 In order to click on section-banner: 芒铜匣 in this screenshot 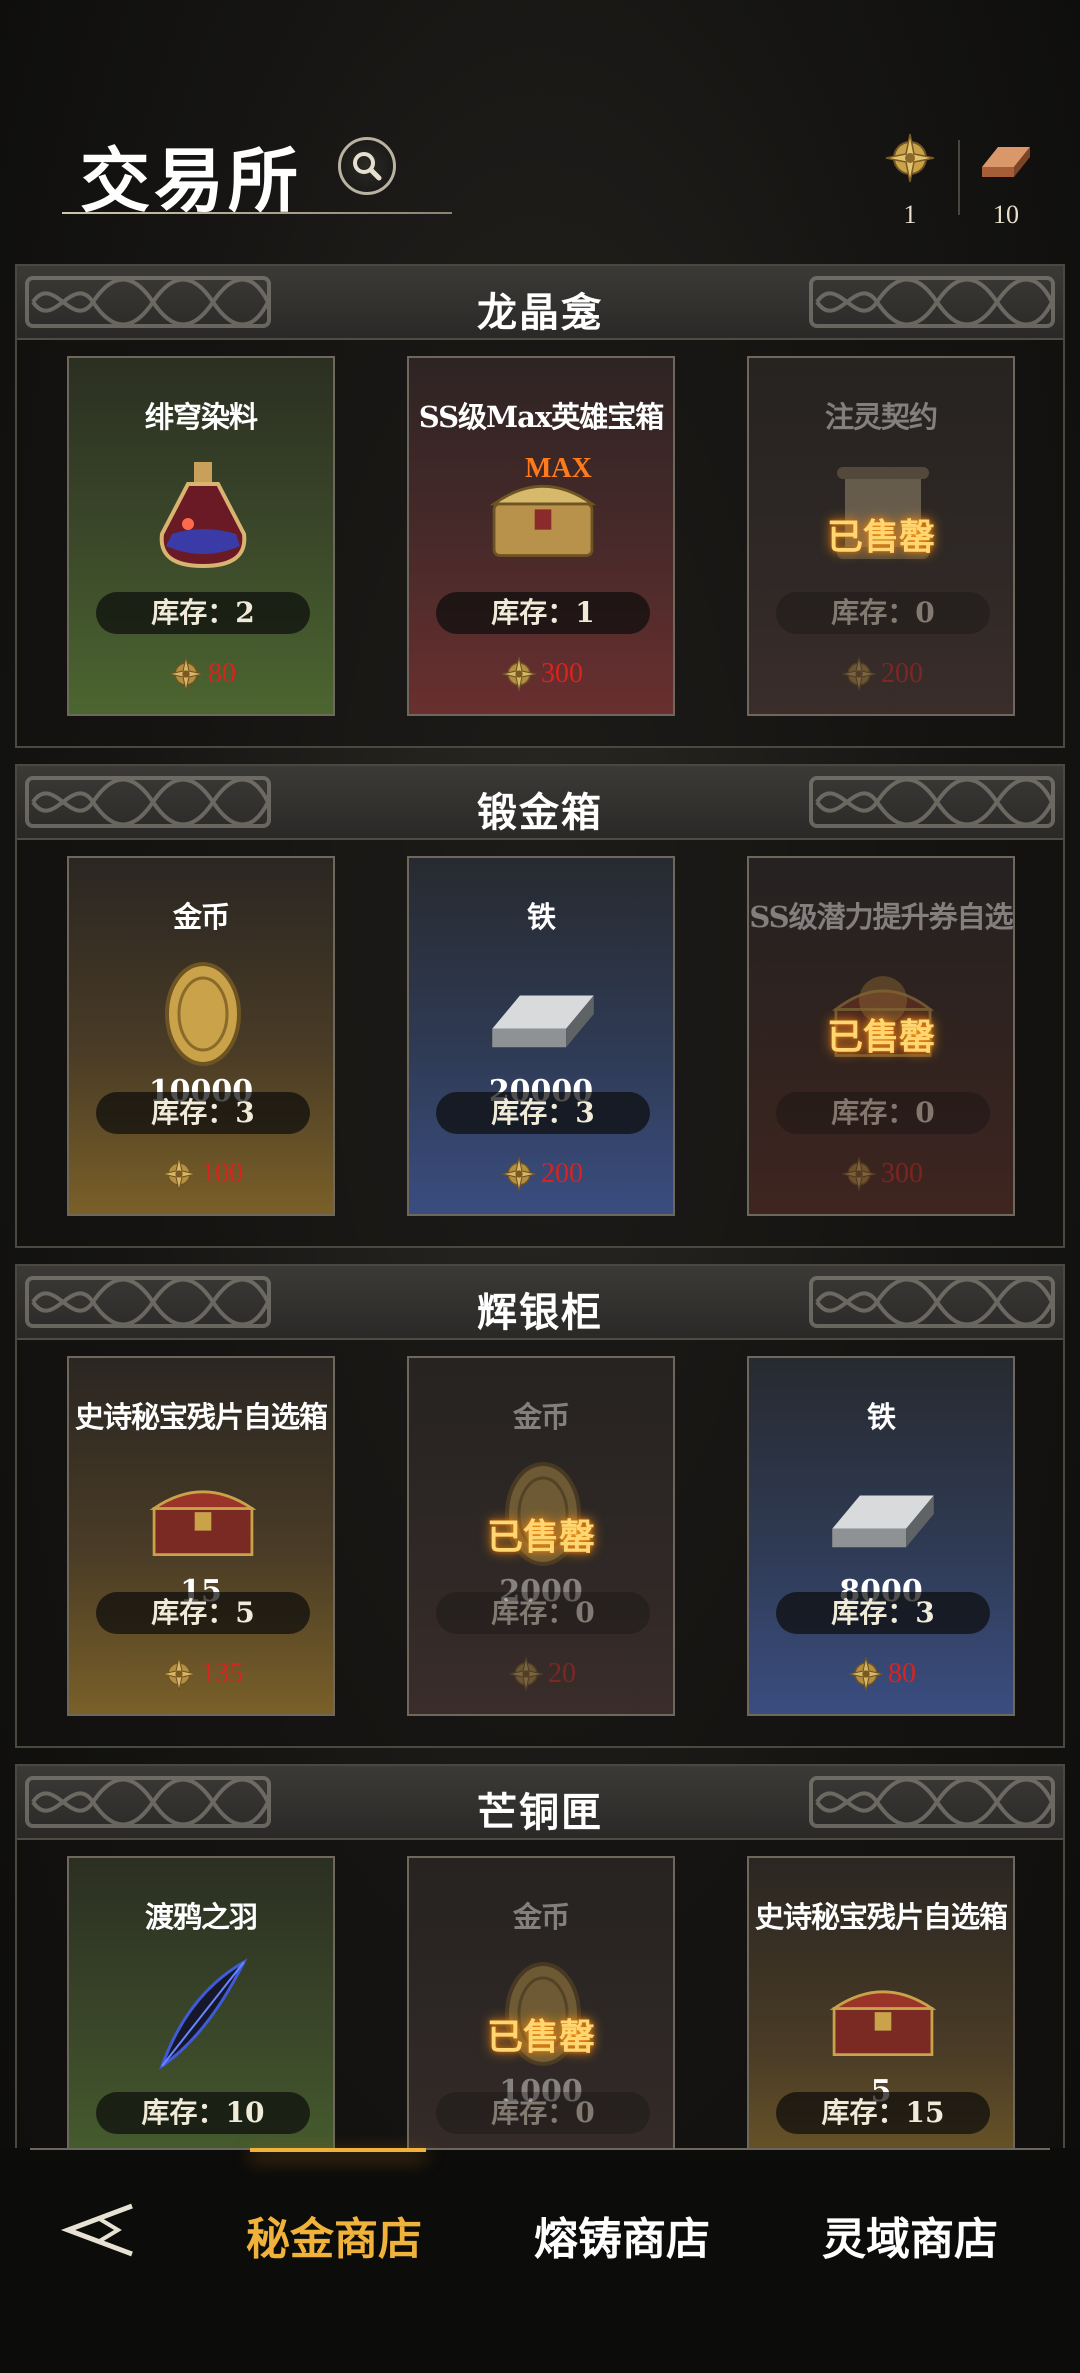, I will do `click(540, 1803)`.